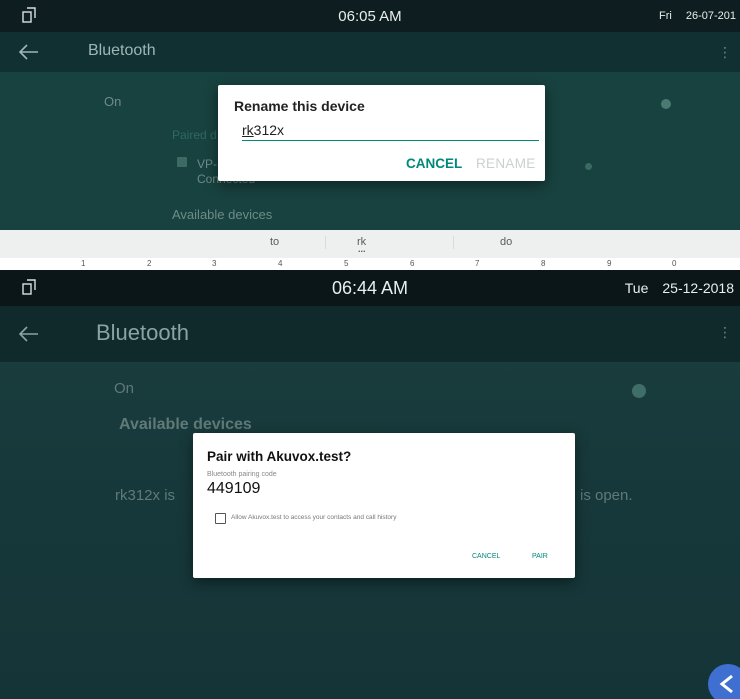  Describe the element at coordinates (606, 495) in the screenshot. I see `visibility-text-end: is open.` at that location.